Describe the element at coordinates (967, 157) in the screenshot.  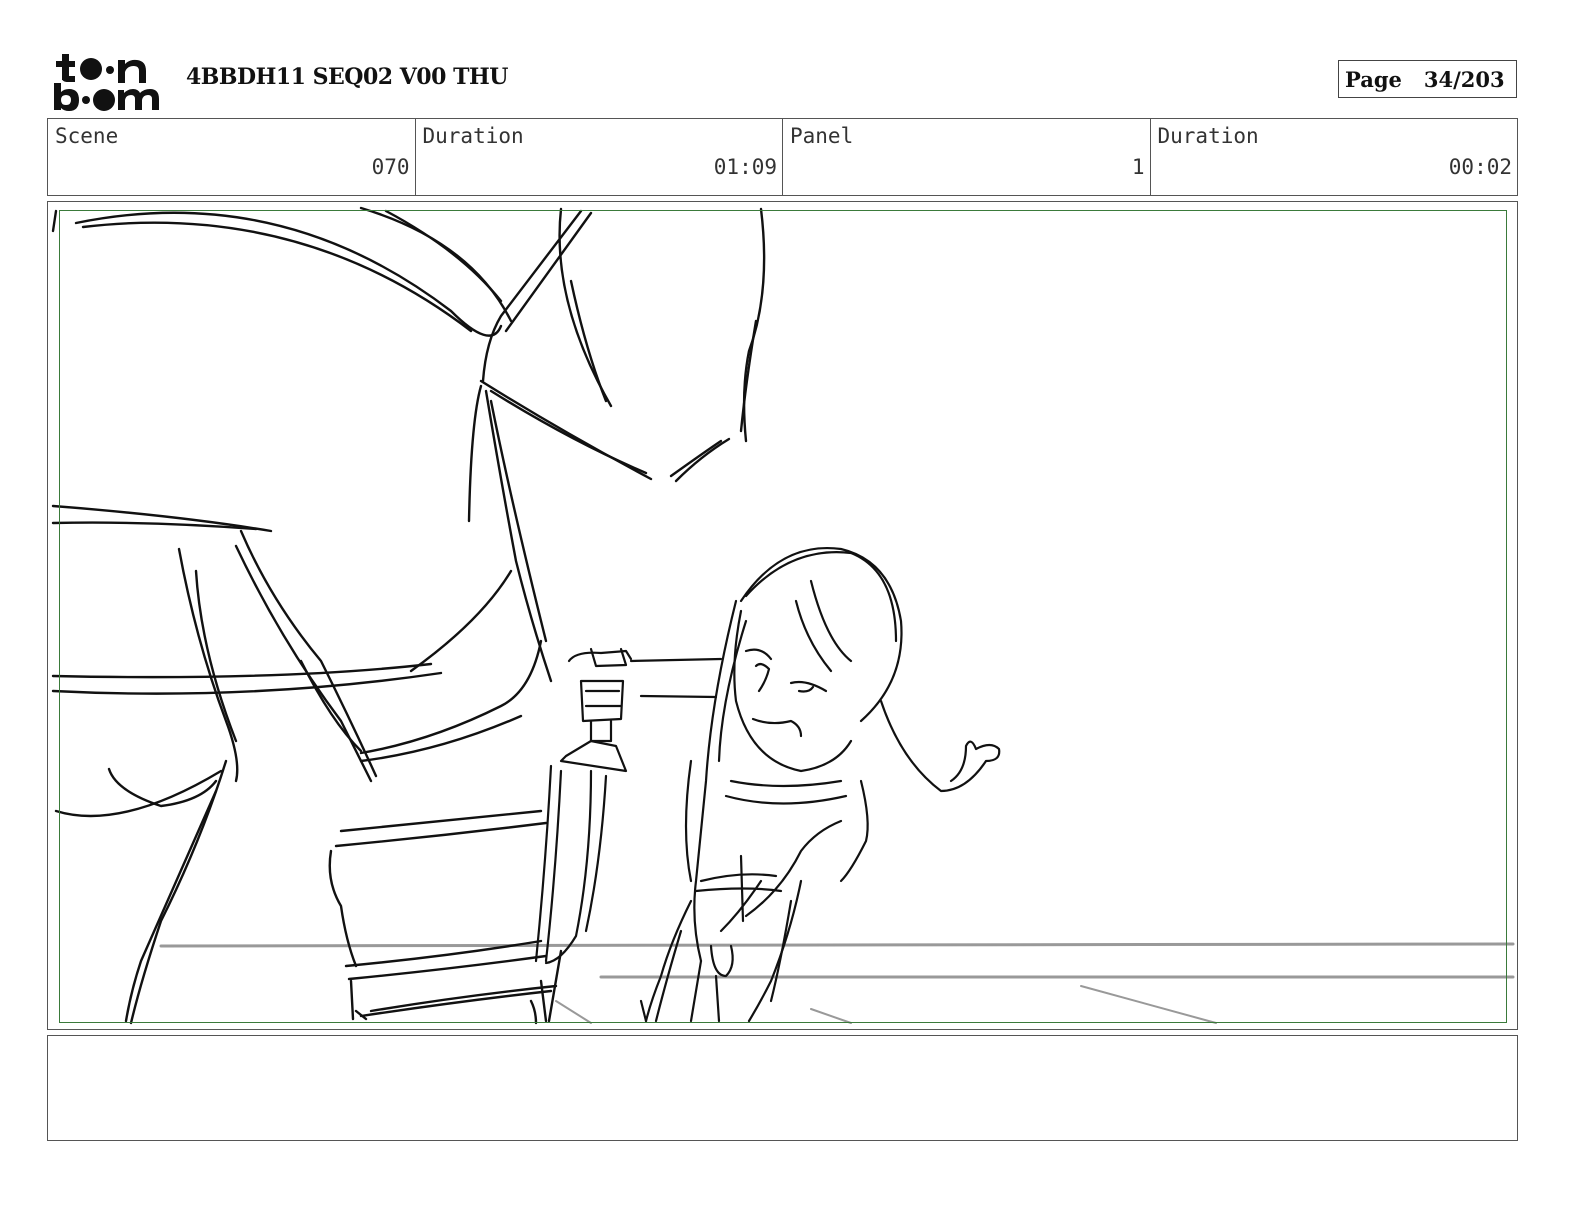
I see `panel-cell: Panel 1` at that location.